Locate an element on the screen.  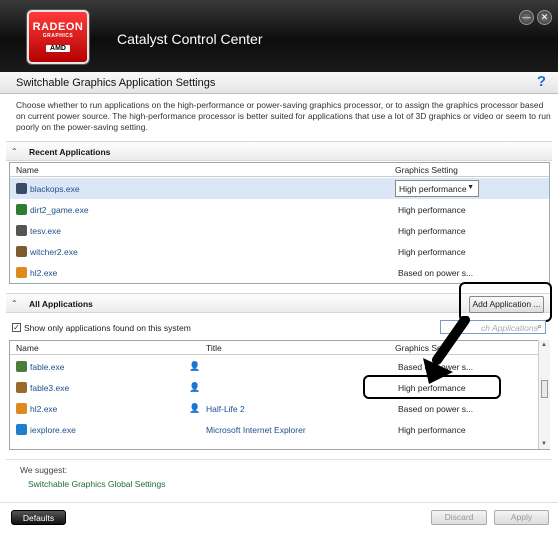
app-name: dirt2_game.exe is located at coordinates (59, 210).